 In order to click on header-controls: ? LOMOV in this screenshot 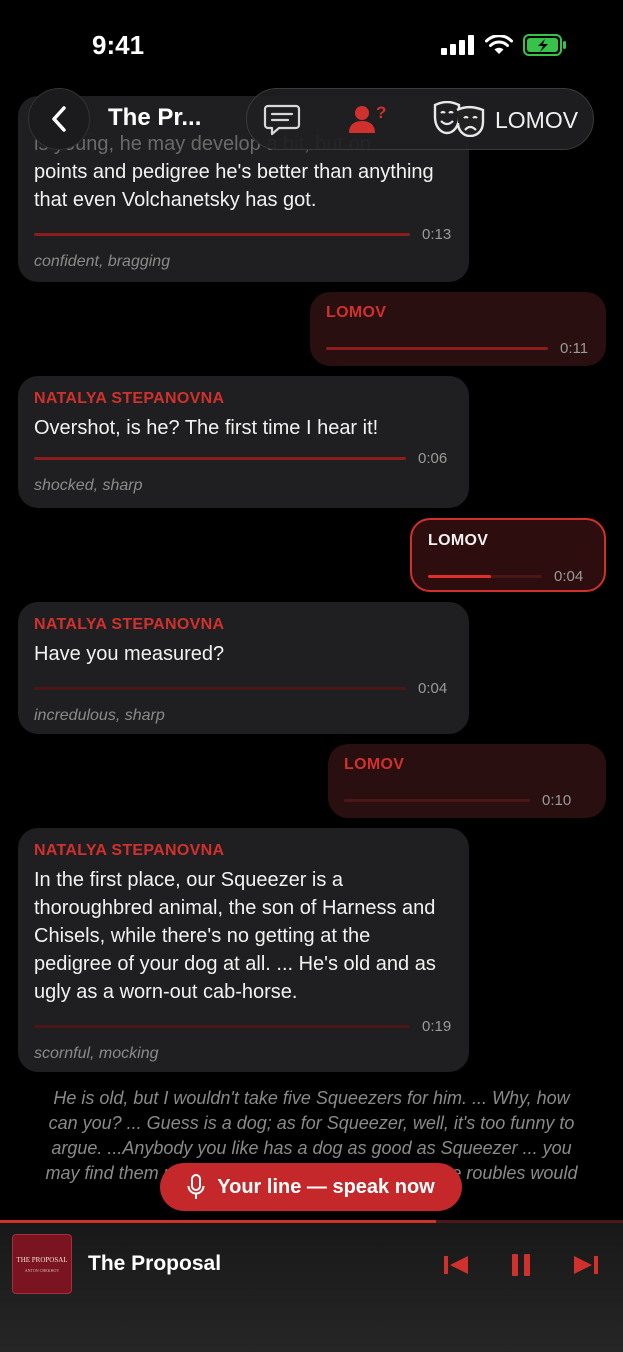, I will do `click(420, 119)`.